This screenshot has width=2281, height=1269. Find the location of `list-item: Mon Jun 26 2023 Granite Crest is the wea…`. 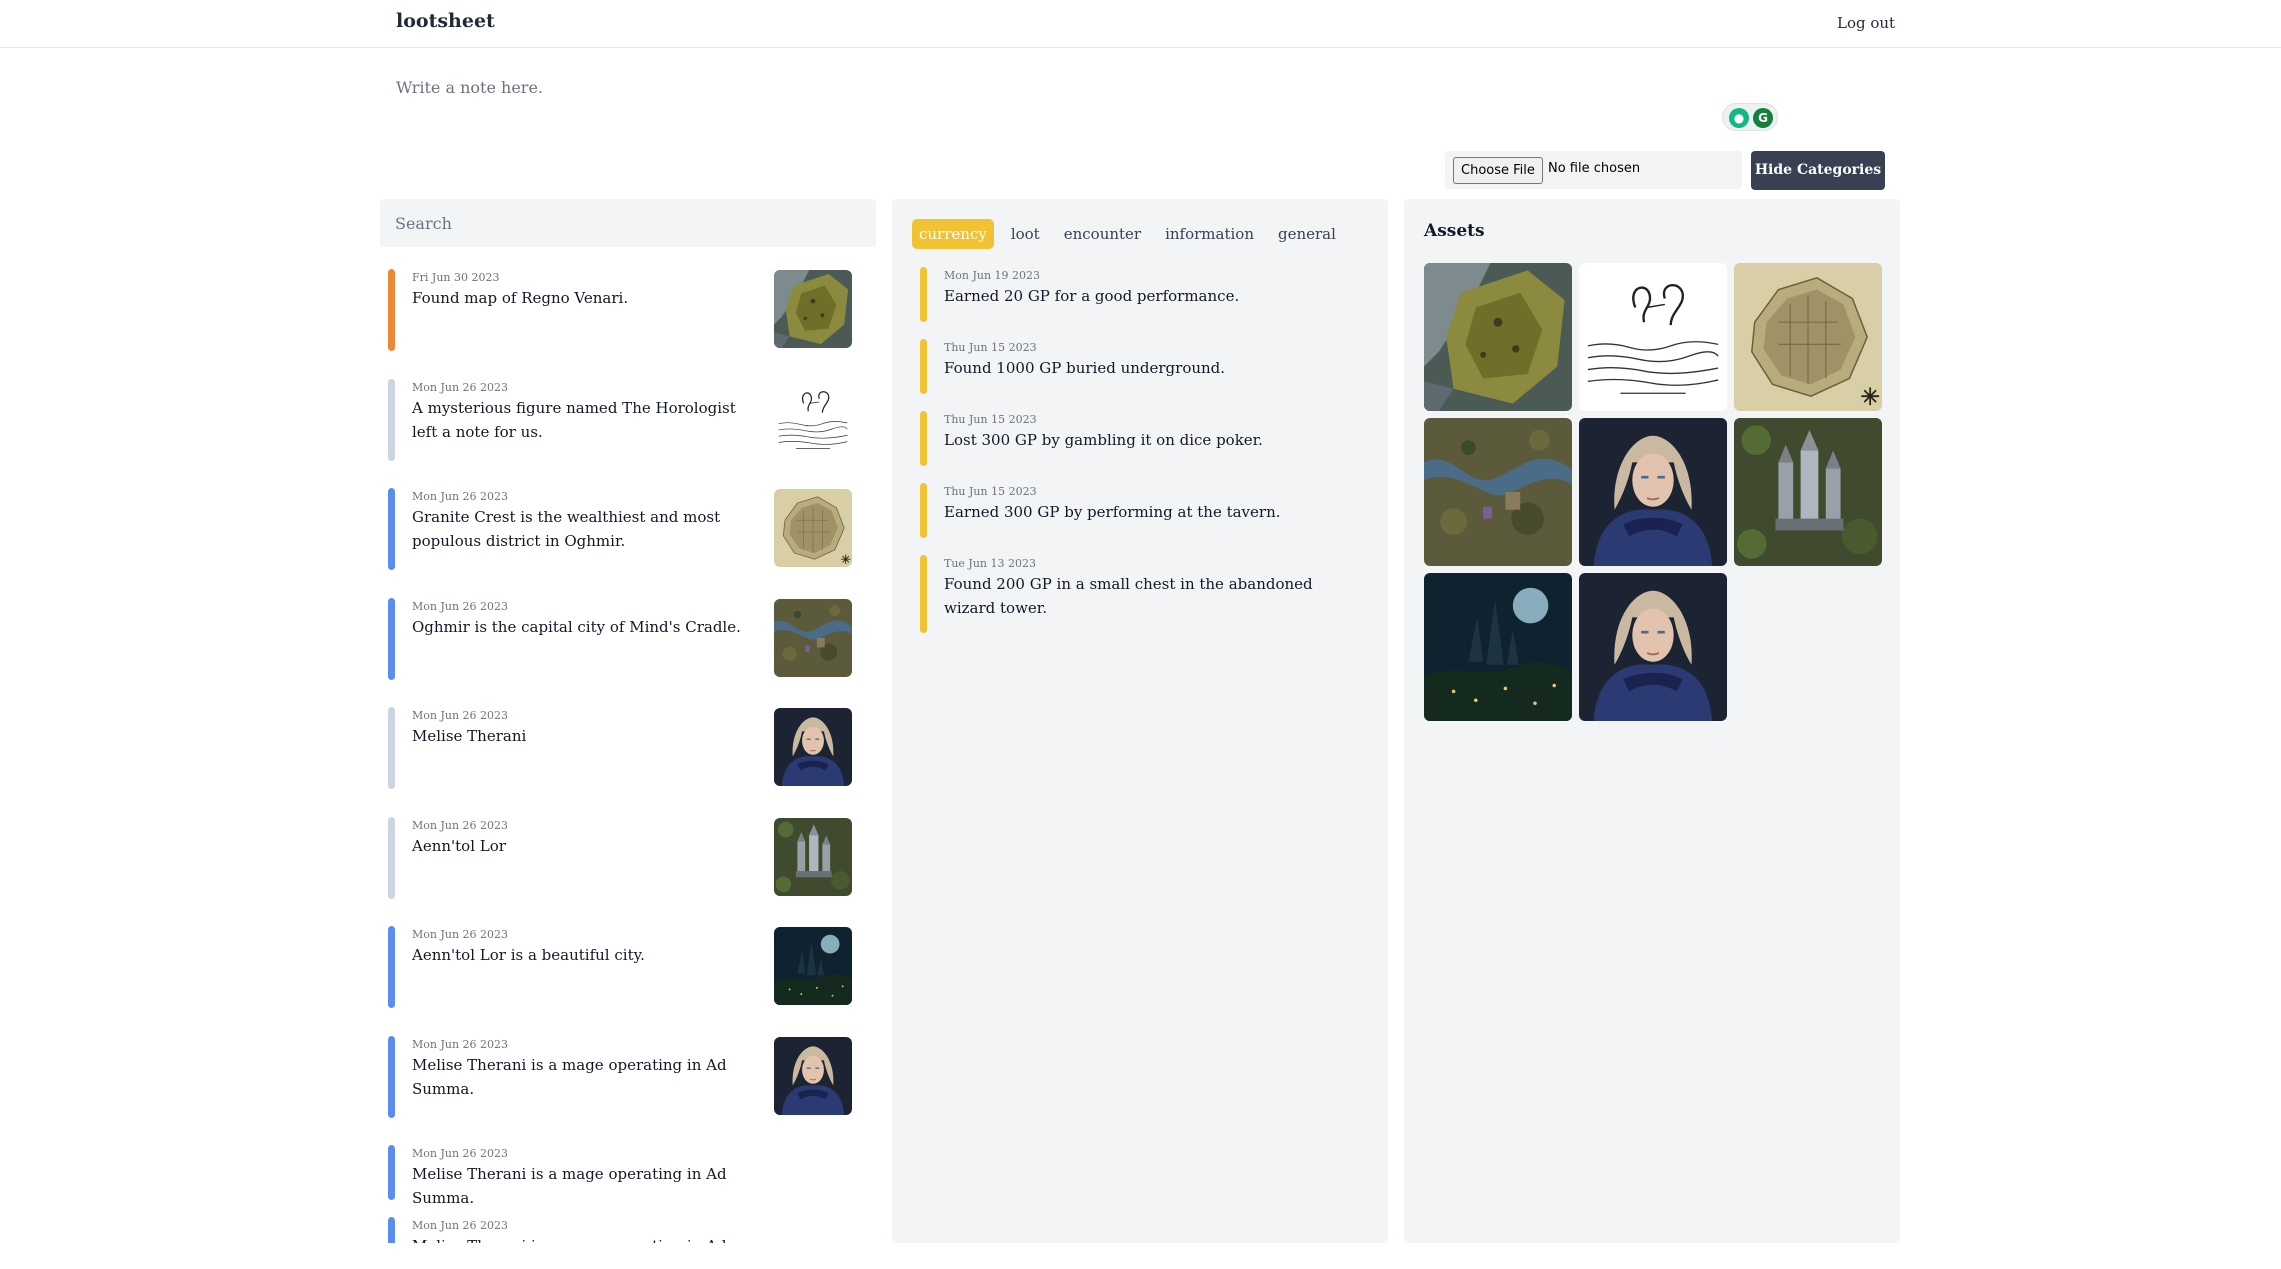

list-item: Mon Jun 26 2023 Granite Crest is the wea… is located at coordinates (628, 543).